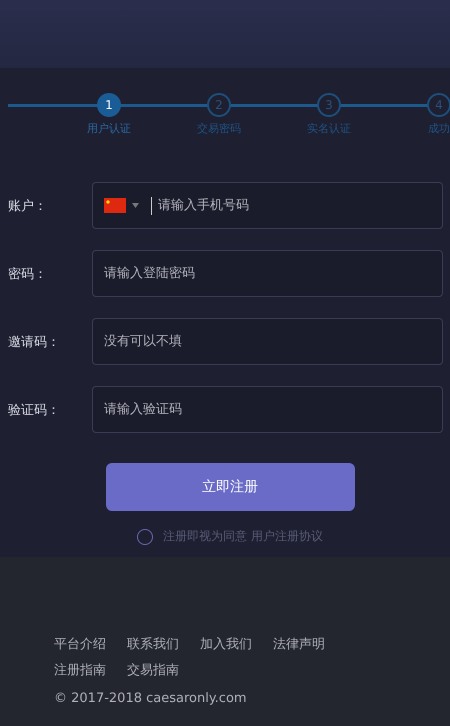 The image size is (450, 726). What do you see at coordinates (115, 205) in the screenshot?
I see `flag-icon` at bounding box center [115, 205].